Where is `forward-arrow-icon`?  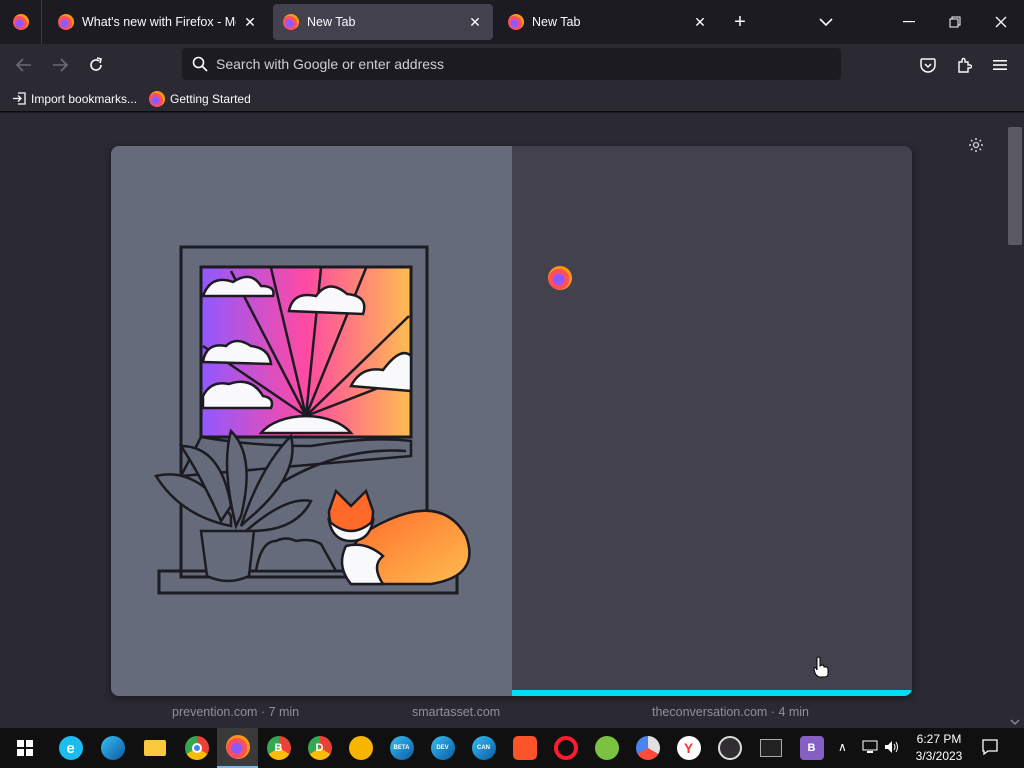
forward-arrow-icon is located at coordinates (60, 65).